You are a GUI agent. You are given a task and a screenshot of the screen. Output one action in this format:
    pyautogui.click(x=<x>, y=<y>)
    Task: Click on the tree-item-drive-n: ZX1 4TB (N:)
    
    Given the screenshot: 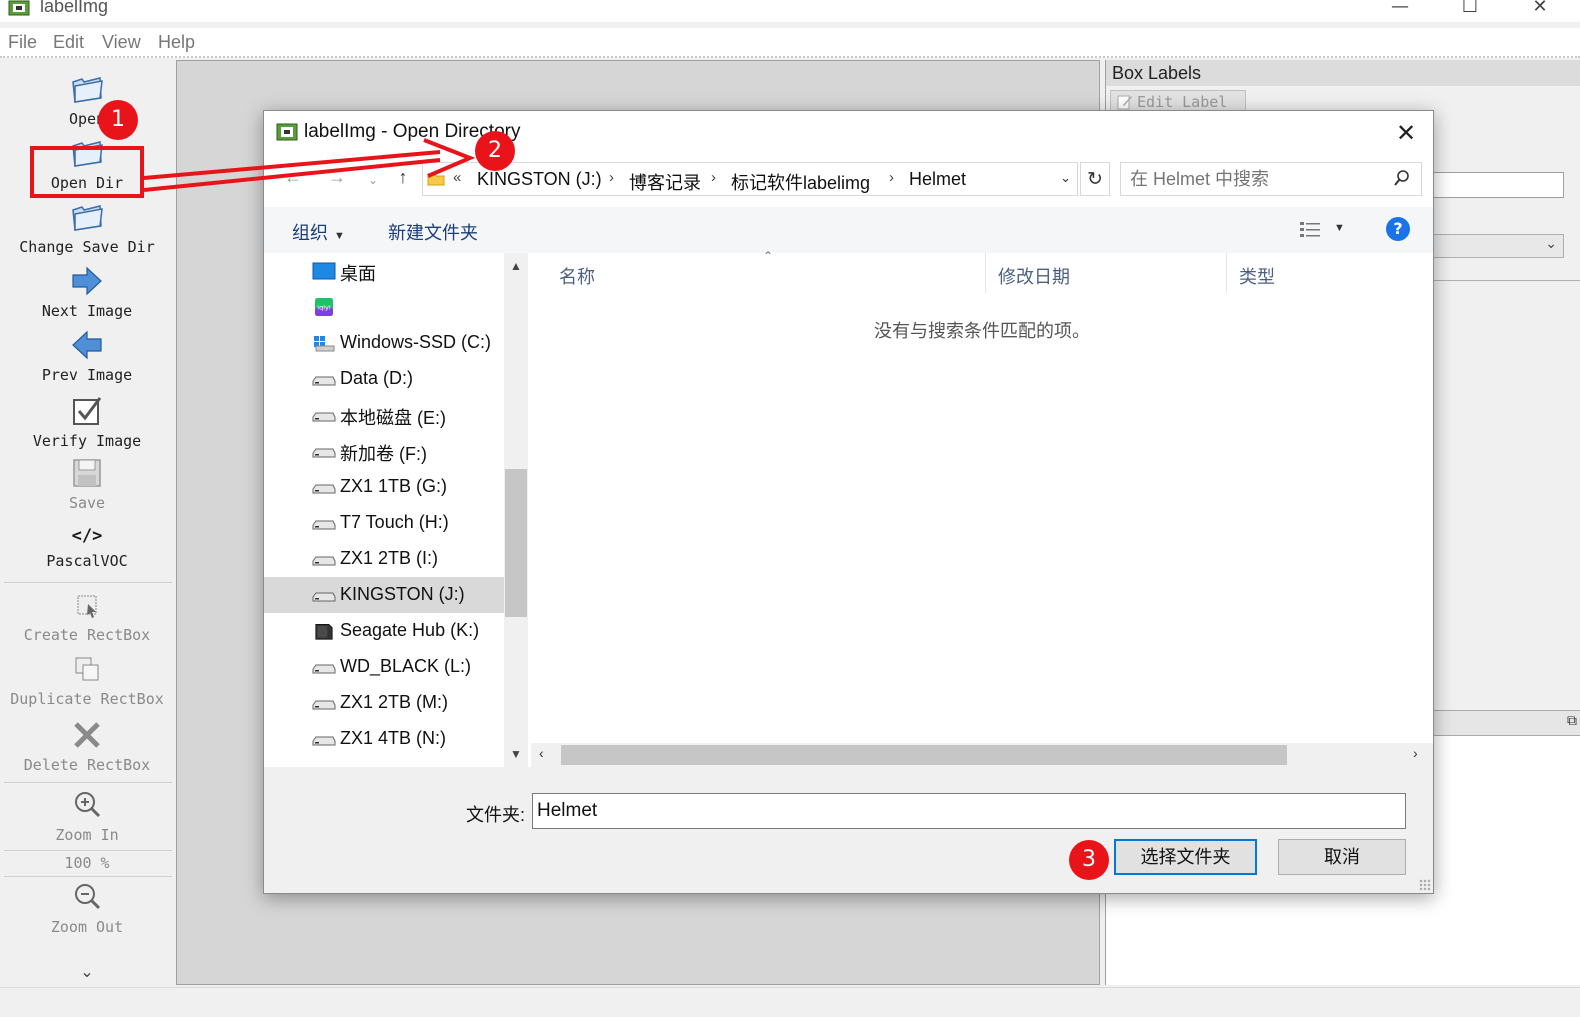 What is the action you would take?
    pyautogui.click(x=384, y=739)
    